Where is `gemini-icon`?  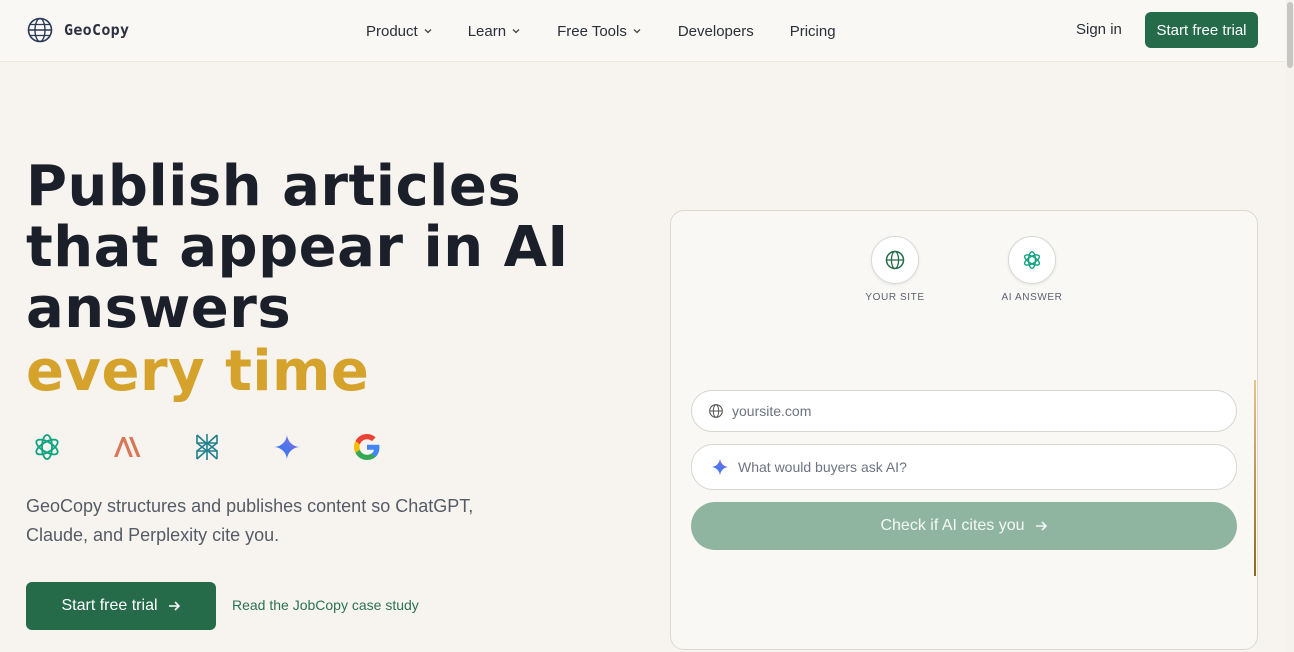 gemini-icon is located at coordinates (287, 447).